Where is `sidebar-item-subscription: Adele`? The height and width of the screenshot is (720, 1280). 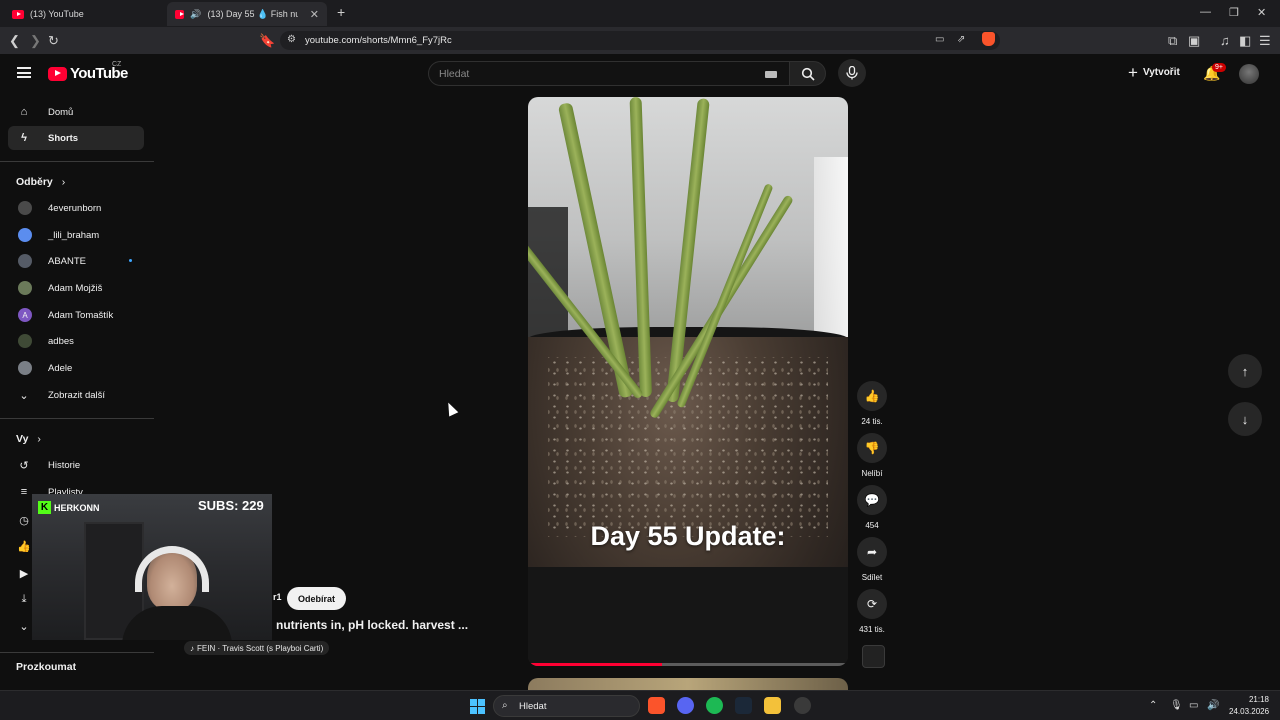
sidebar-item-subscription: Adele is located at coordinates (76, 368).